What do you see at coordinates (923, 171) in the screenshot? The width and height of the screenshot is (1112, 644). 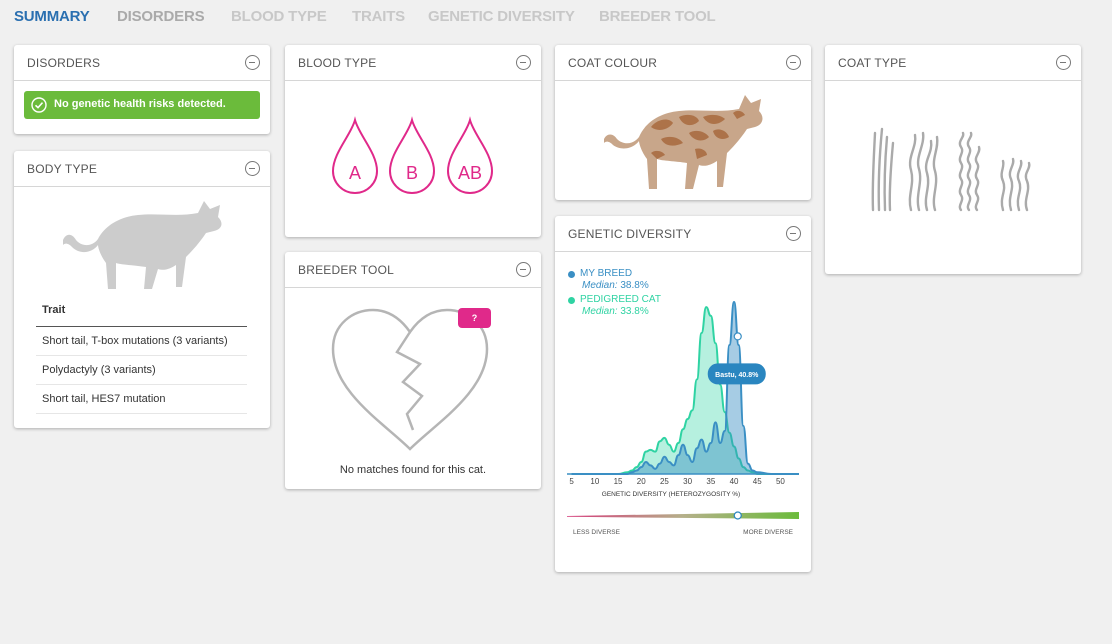 I see `slightly-wavy-hair-icon` at bounding box center [923, 171].